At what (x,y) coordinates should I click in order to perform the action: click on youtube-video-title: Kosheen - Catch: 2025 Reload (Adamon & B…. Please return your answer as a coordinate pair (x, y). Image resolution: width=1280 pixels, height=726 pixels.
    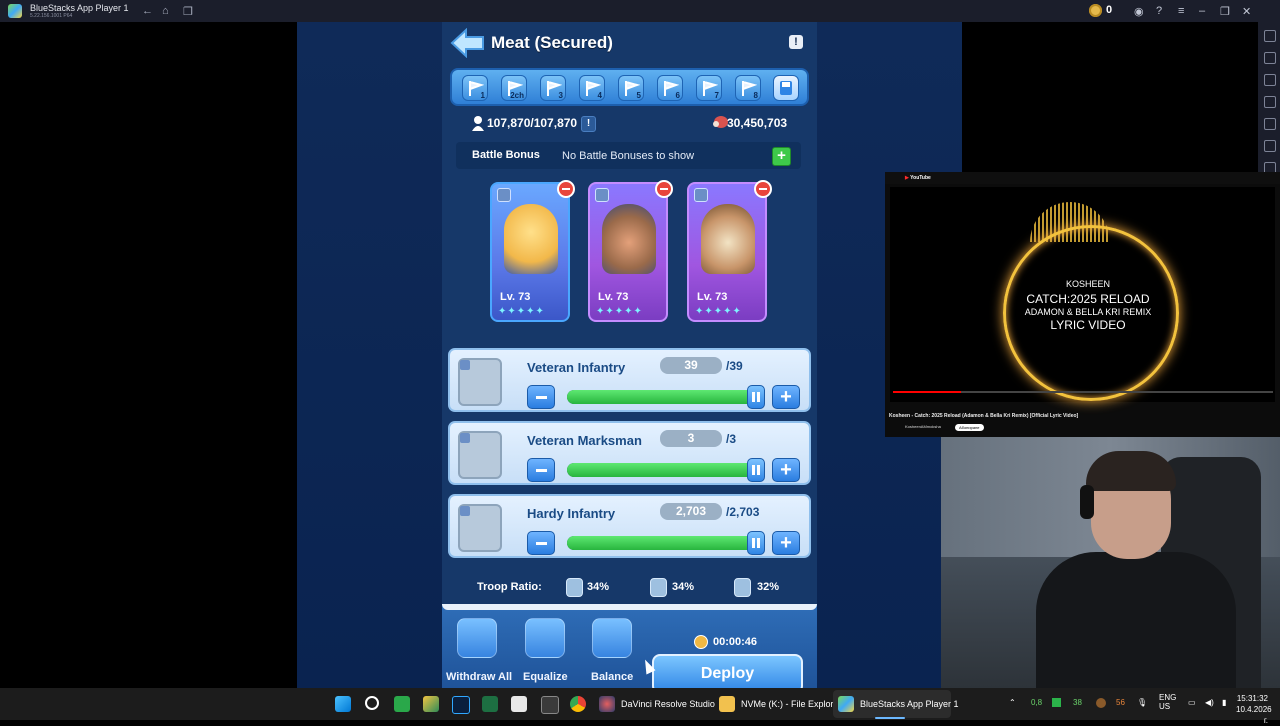
    Looking at the image, I should click on (983, 416).